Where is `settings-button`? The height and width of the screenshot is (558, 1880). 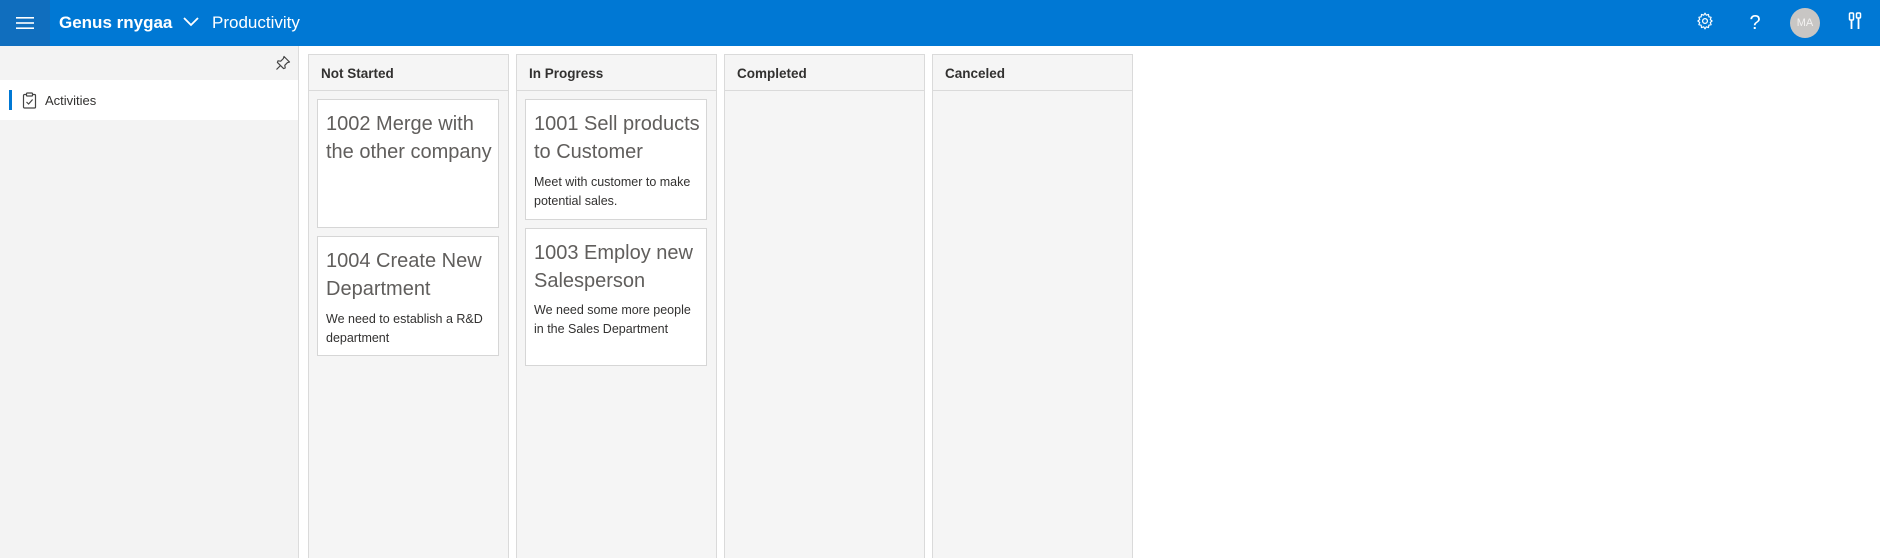 settings-button is located at coordinates (1705, 23).